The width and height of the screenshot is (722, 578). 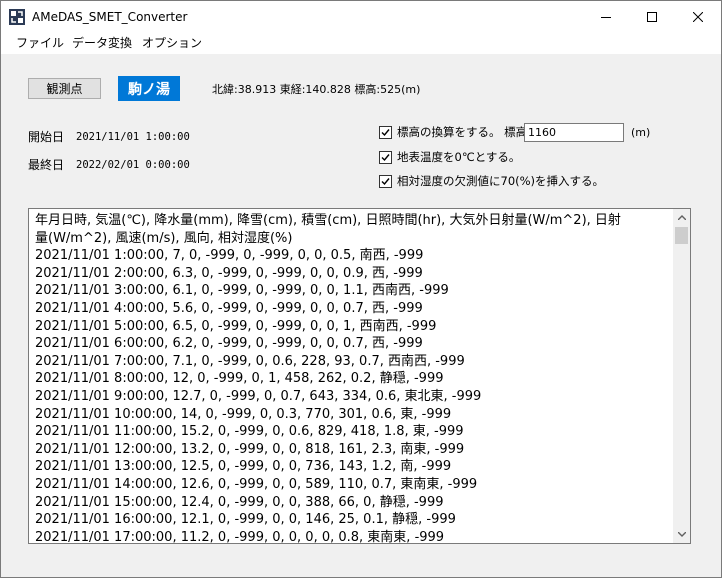 I want to click on app-icon, so click(x=17, y=17).